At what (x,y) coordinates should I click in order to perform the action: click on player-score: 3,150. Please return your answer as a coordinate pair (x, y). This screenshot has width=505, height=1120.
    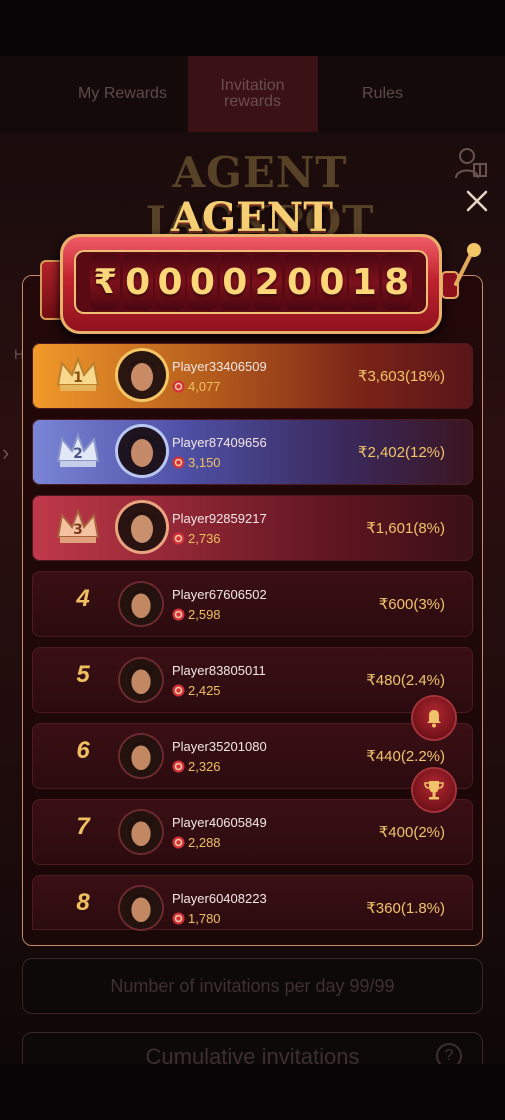
    Looking at the image, I should click on (196, 462).